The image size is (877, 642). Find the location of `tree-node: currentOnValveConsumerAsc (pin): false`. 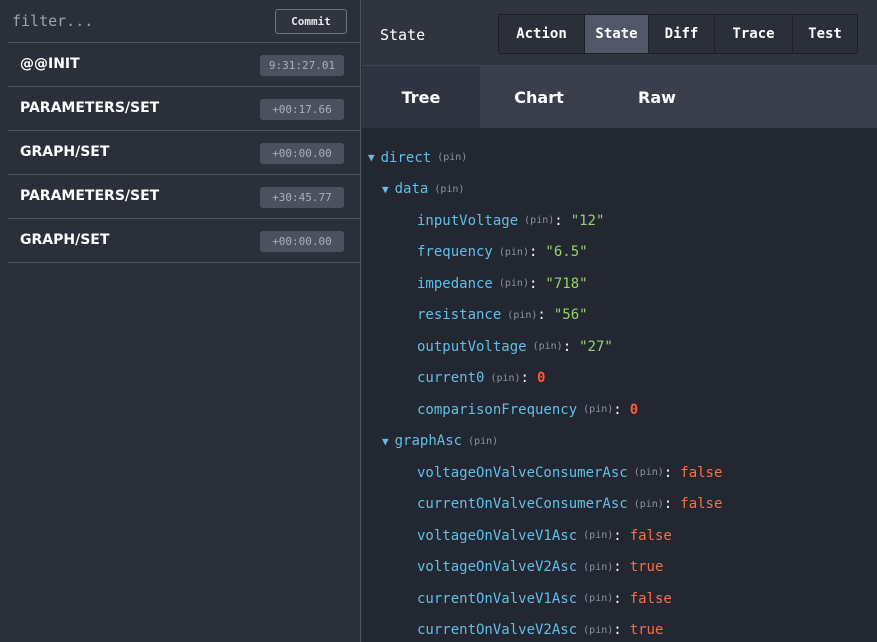

tree-node: currentOnValveConsumerAsc (pin): false is located at coordinates (619, 505).